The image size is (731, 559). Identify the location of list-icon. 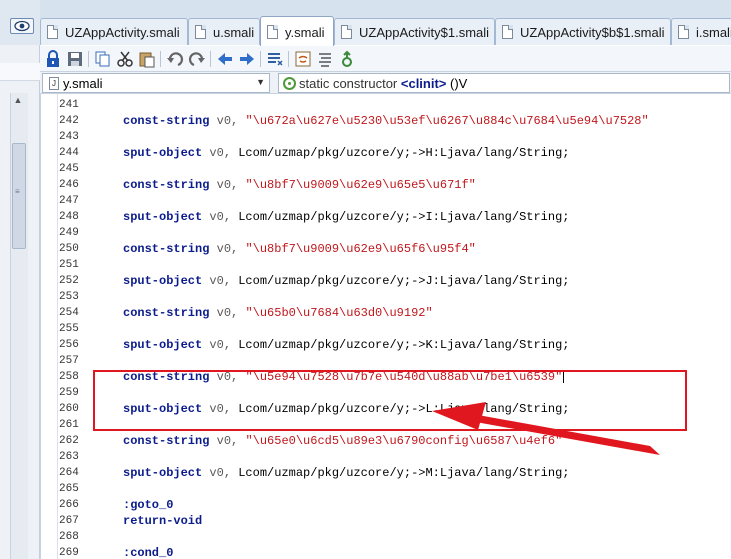
(275, 59).